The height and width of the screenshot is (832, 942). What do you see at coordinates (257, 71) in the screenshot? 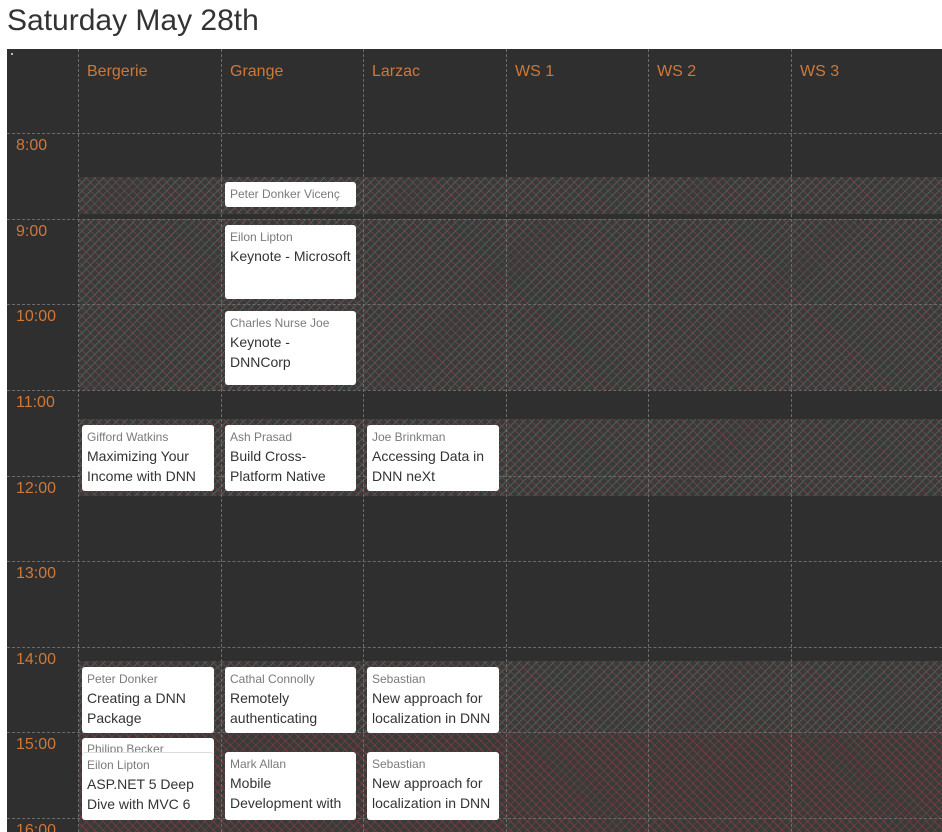
I see `room-header-grange: Grange` at bounding box center [257, 71].